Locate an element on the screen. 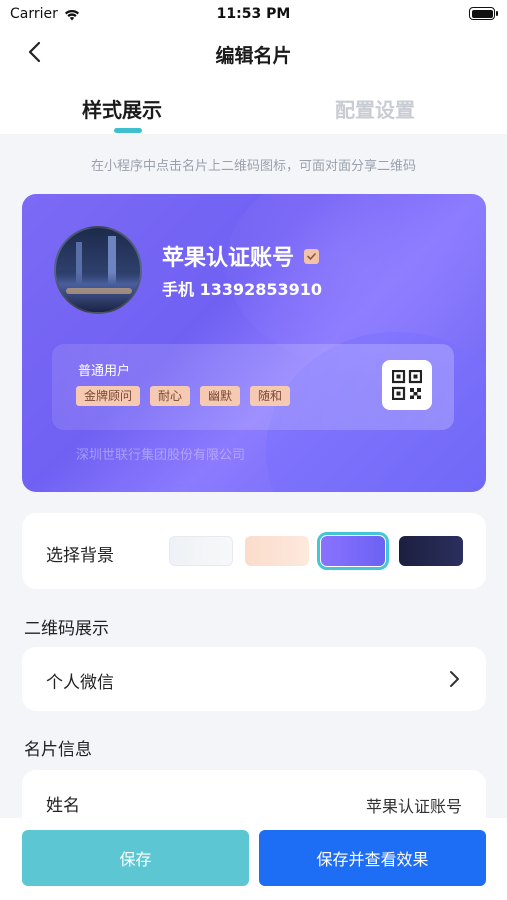 The height and width of the screenshot is (900, 507). background-selector: 选择背景 is located at coordinates (254, 551).